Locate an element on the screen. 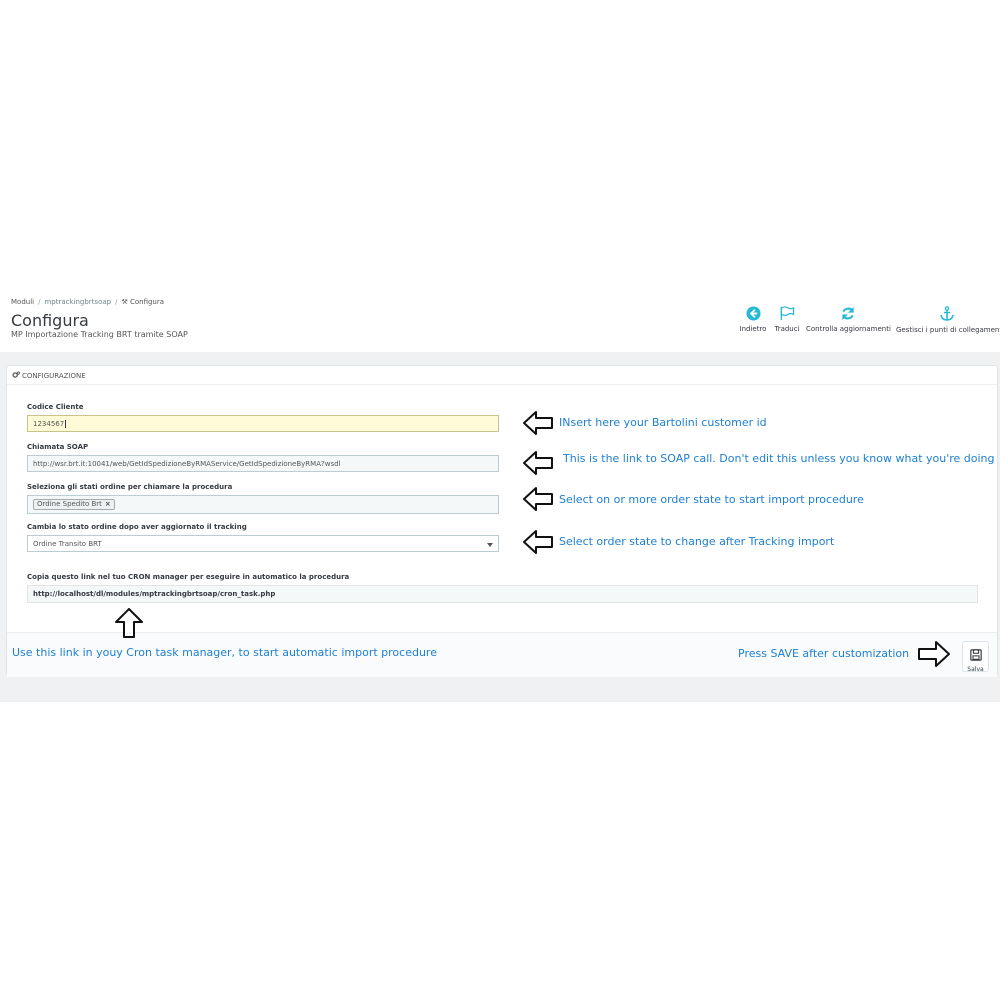 The width and height of the screenshot is (1000, 1000). back-circle-icon is located at coordinates (753, 313).